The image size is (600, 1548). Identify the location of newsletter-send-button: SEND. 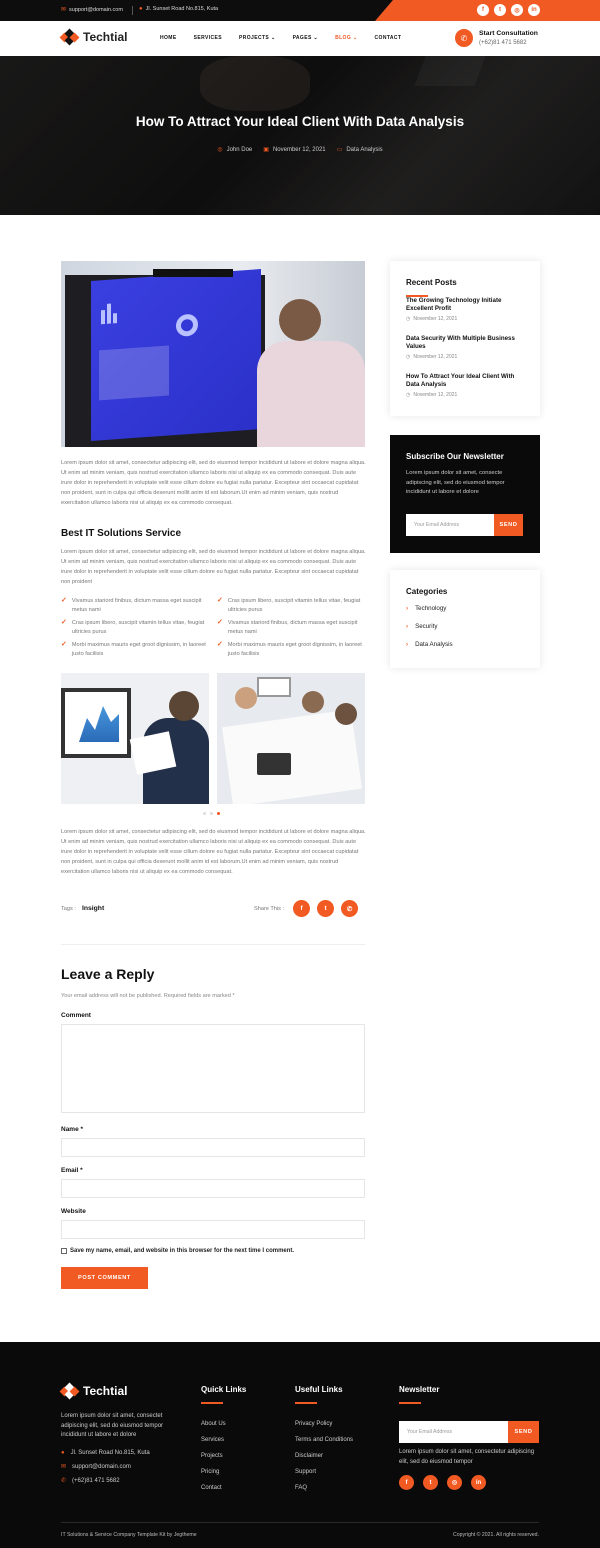
(508, 525).